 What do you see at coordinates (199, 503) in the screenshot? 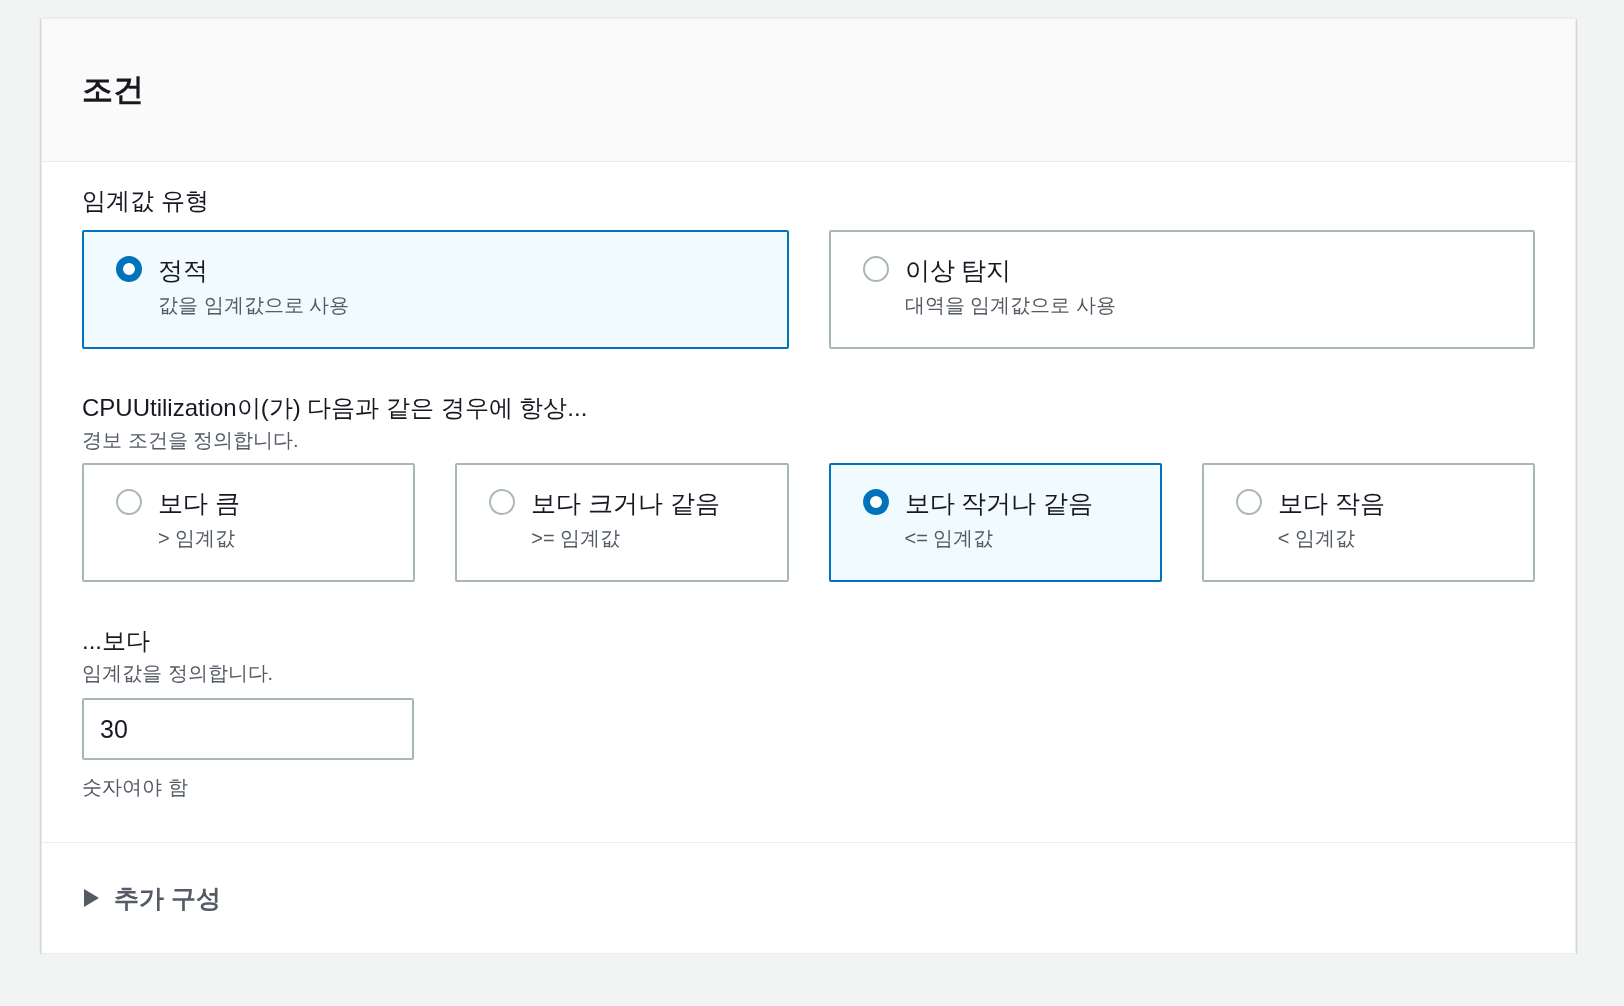
I see `option-label: 보다 큼` at bounding box center [199, 503].